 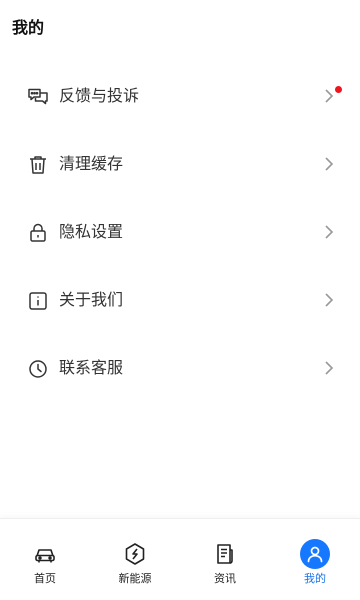 I want to click on tab-mine: 我的, so click(x=315, y=559).